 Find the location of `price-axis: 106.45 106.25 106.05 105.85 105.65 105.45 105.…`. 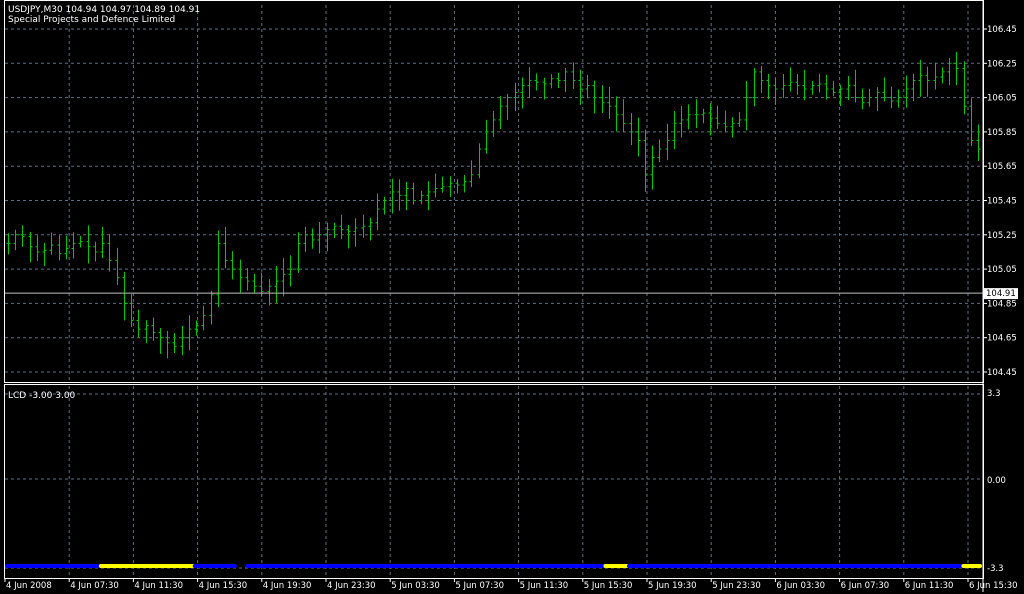

price-axis: 106.45 106.25 106.05 105.85 105.65 105.45 105.… is located at coordinates (1000, 201).